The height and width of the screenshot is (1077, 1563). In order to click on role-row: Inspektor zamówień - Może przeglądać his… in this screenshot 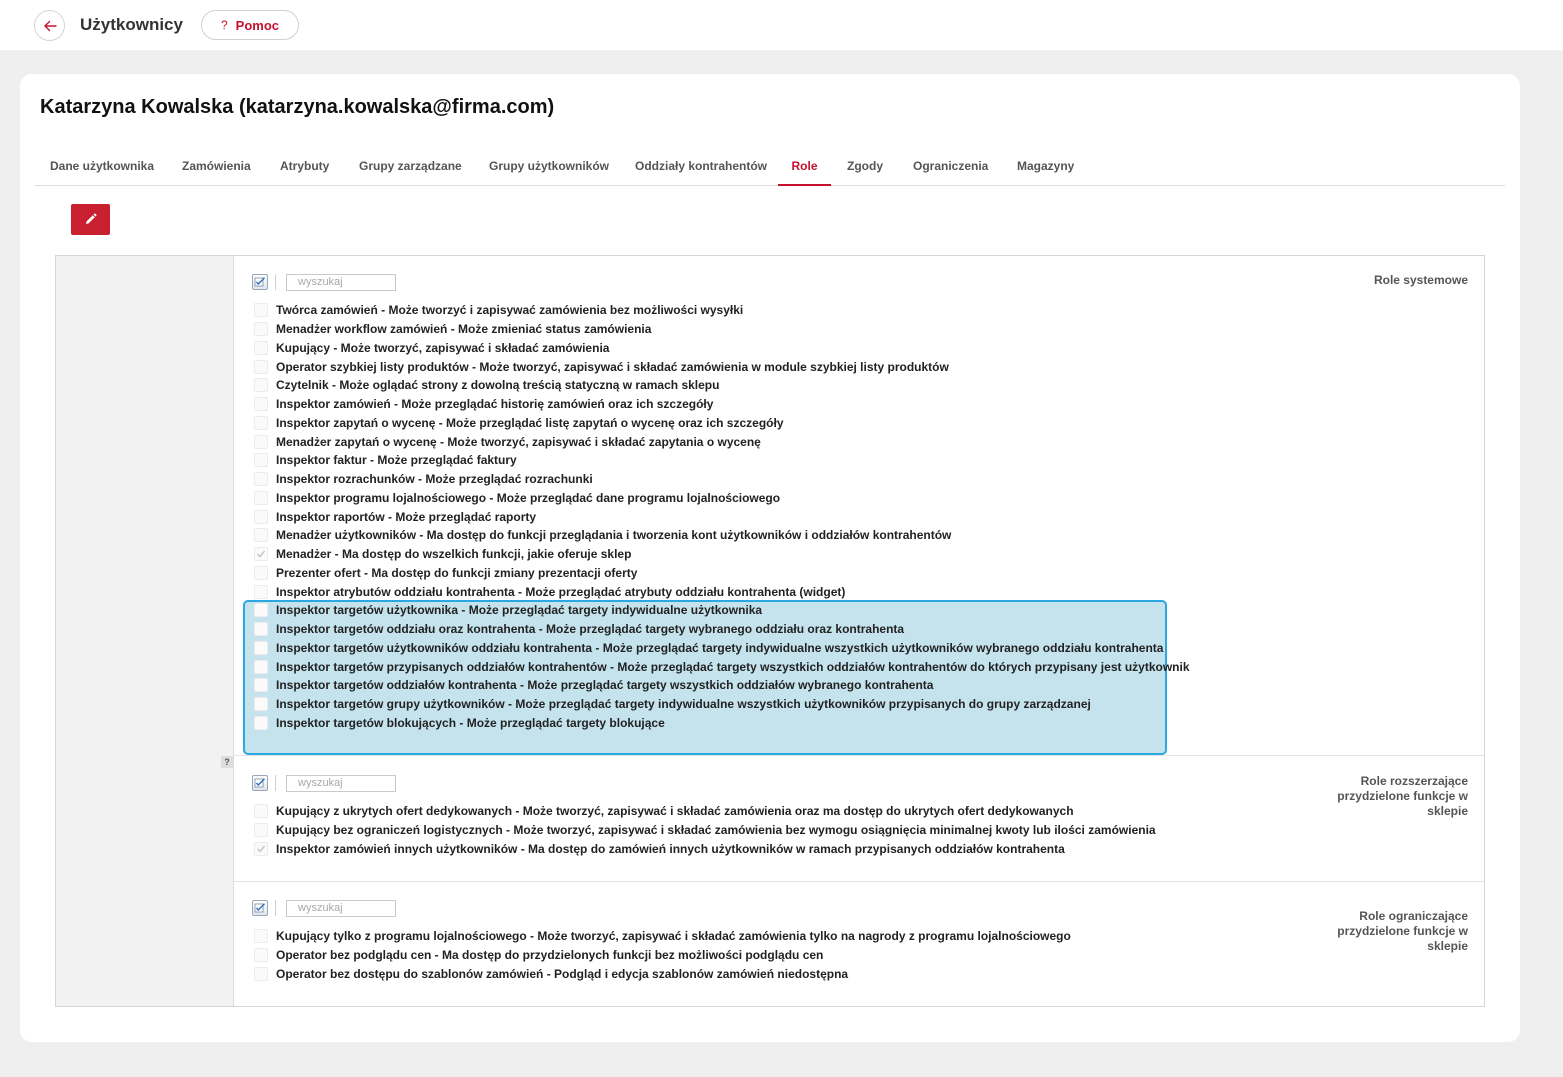, I will do `click(722, 404)`.